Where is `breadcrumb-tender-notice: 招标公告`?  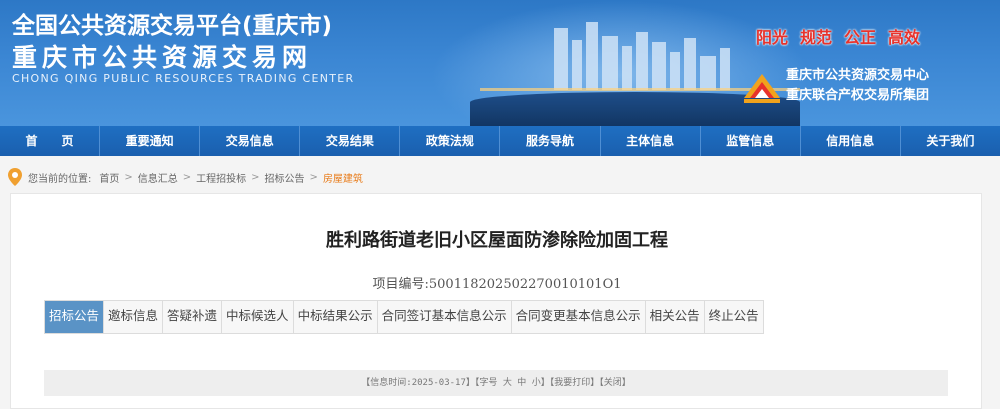
breadcrumb-tender-notice: 招标公告 is located at coordinates (285, 177).